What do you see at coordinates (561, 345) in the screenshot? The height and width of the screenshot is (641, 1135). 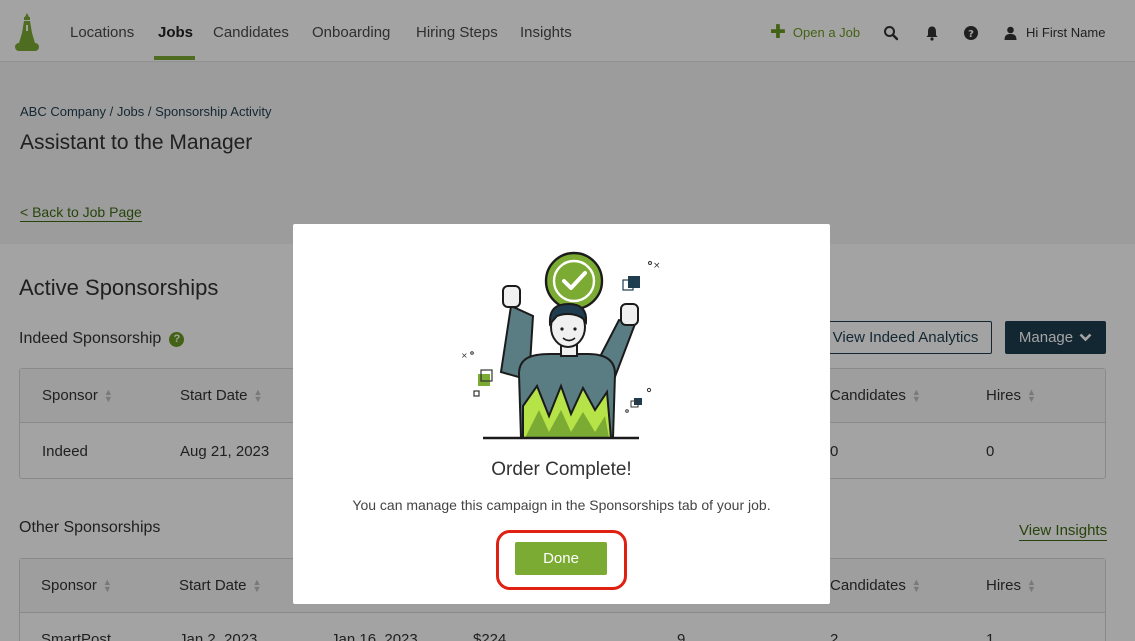 I see `celebration-illustration: × ×` at bounding box center [561, 345].